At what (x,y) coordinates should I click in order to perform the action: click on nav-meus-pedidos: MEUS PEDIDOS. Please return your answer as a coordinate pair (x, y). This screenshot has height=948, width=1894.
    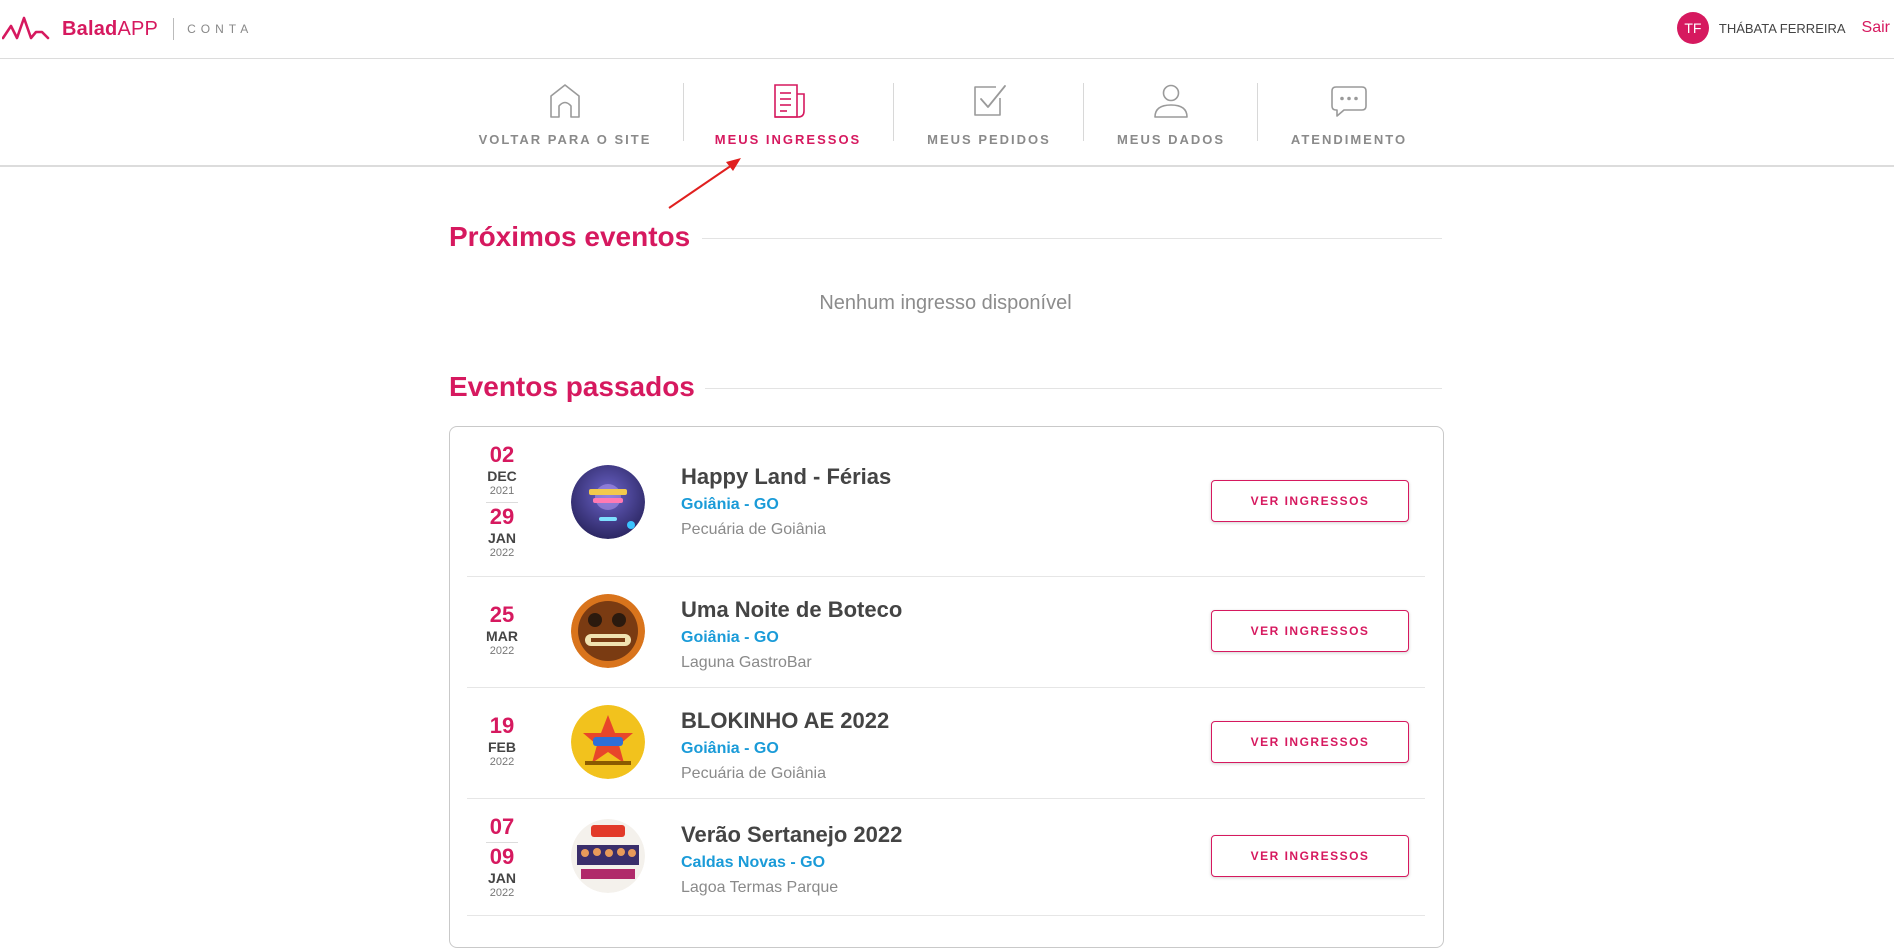
    Looking at the image, I should click on (989, 112).